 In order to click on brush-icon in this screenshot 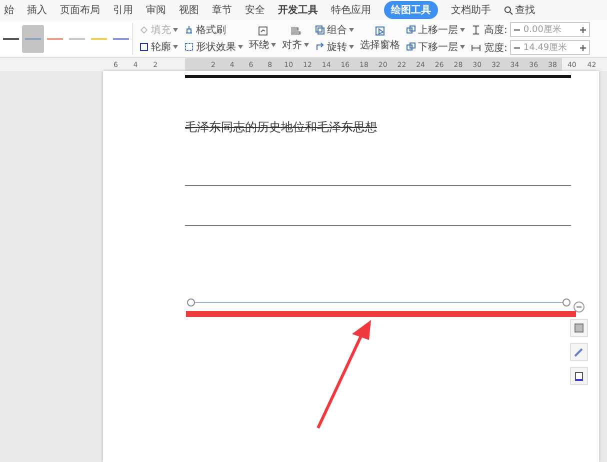, I will do `click(189, 30)`.